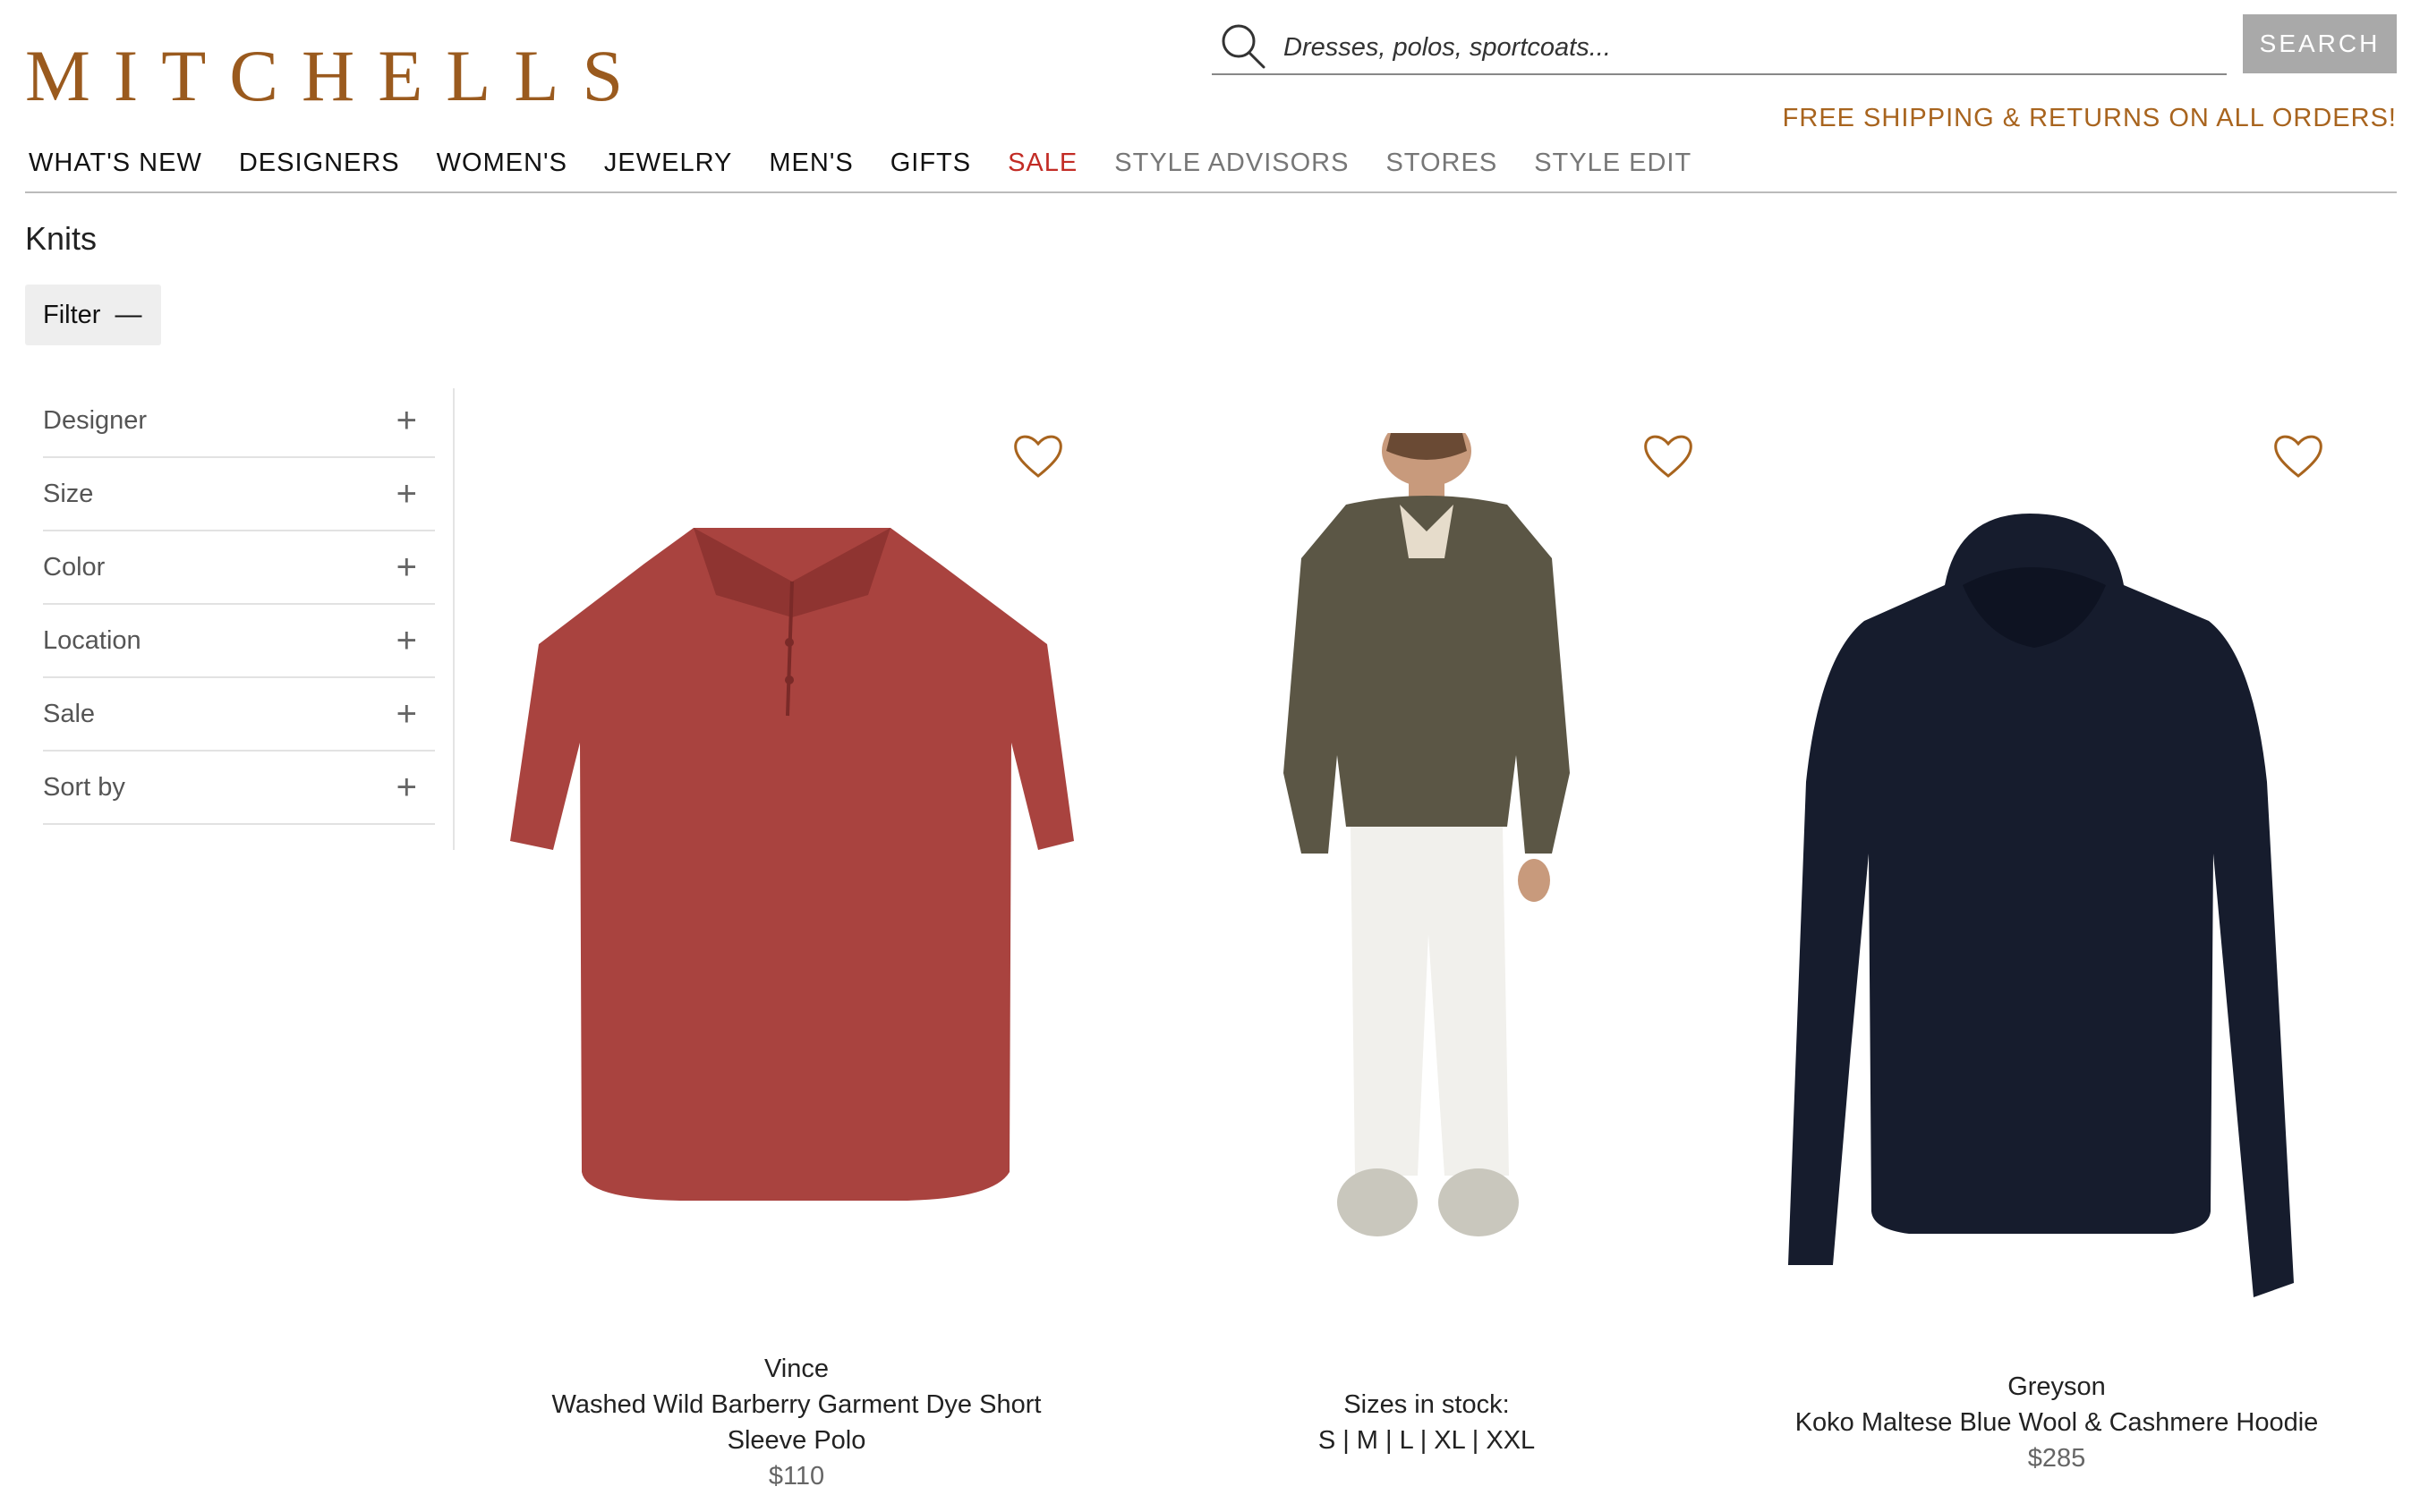 The image size is (2420, 1512). I want to click on product-name: Washed Wild Barberry Garment Dye Short, so click(796, 1405).